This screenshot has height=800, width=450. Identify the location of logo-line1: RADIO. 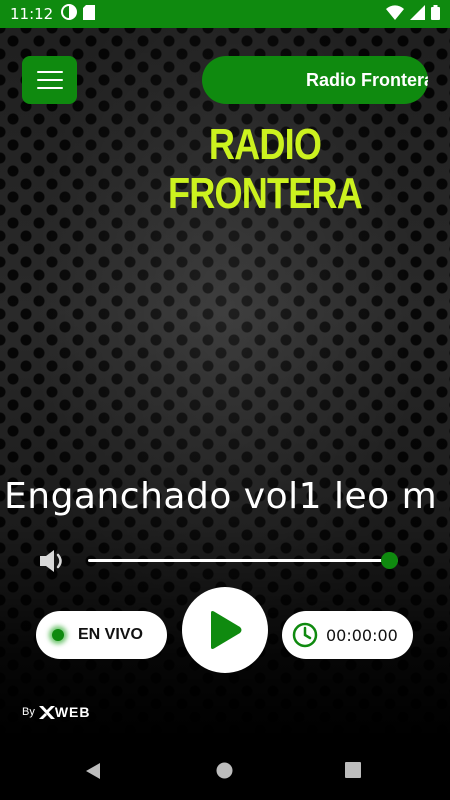
(265, 144).